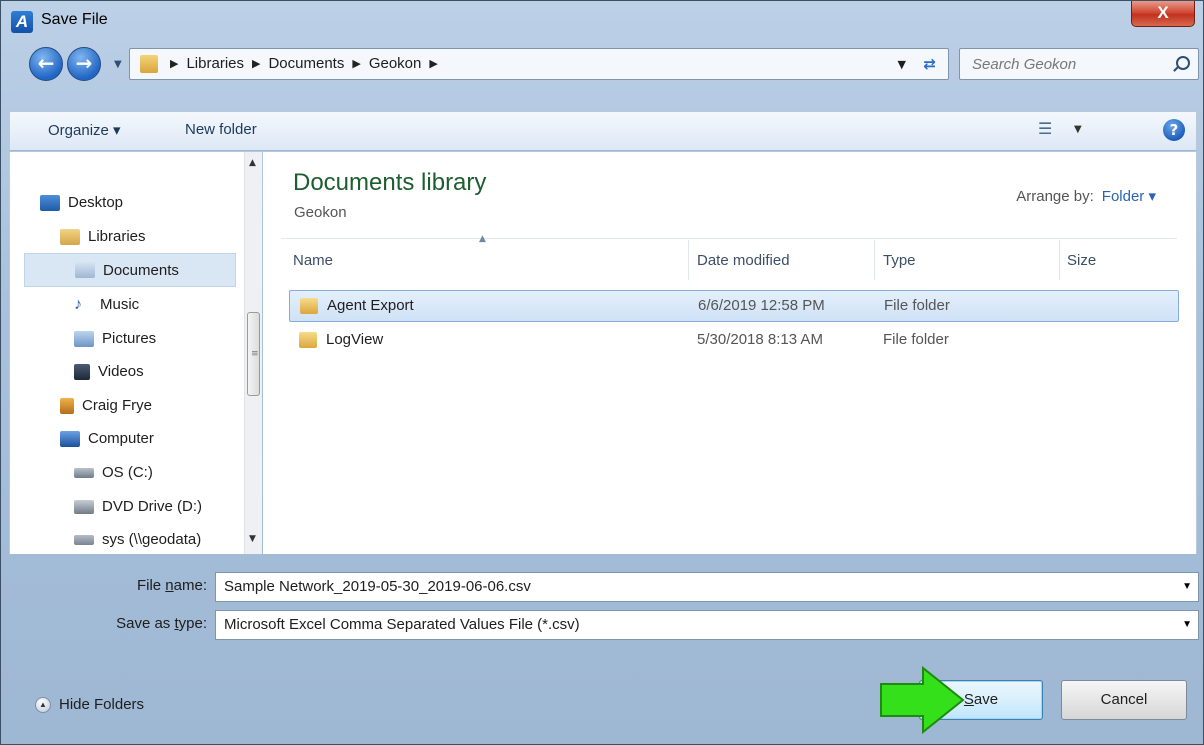  I want to click on organize-button: Organize ▾, so click(84, 130).